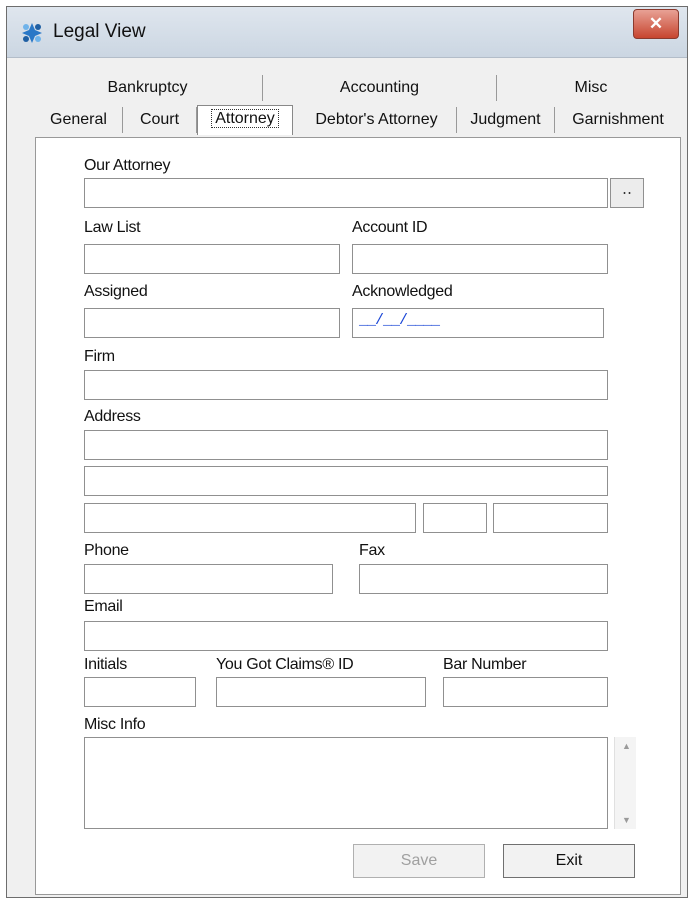 The width and height of the screenshot is (696, 907). What do you see at coordinates (346, 783) in the screenshot?
I see `misc-info-textarea` at bounding box center [346, 783].